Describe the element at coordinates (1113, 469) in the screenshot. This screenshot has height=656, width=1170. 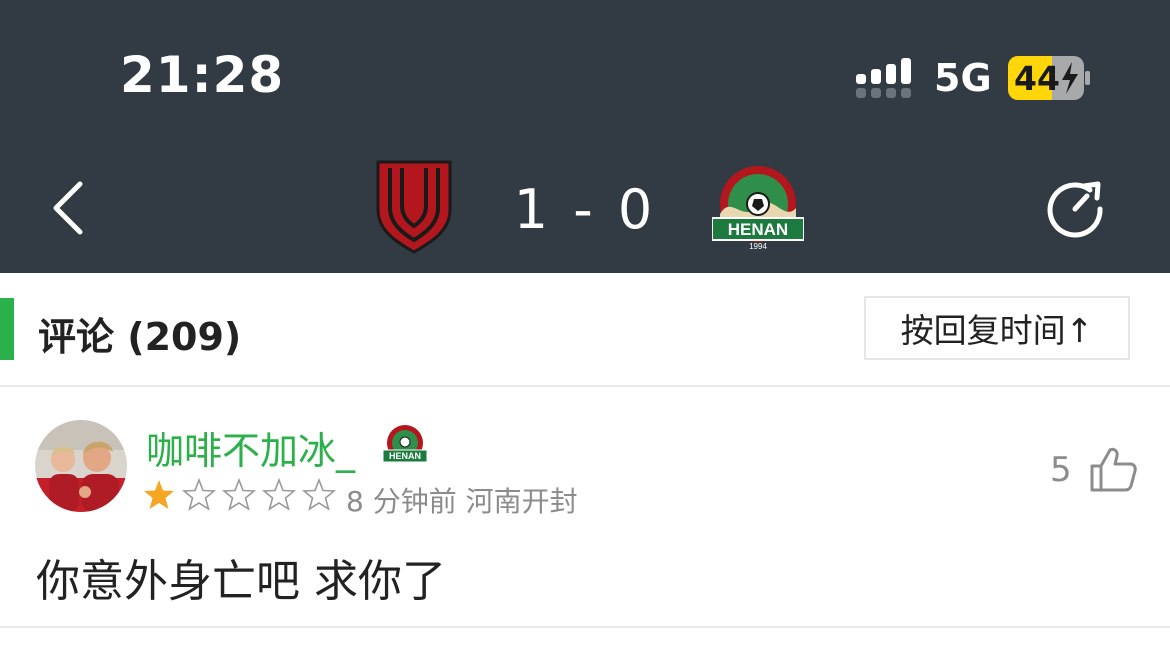
I see `like-thumb-icon` at that location.